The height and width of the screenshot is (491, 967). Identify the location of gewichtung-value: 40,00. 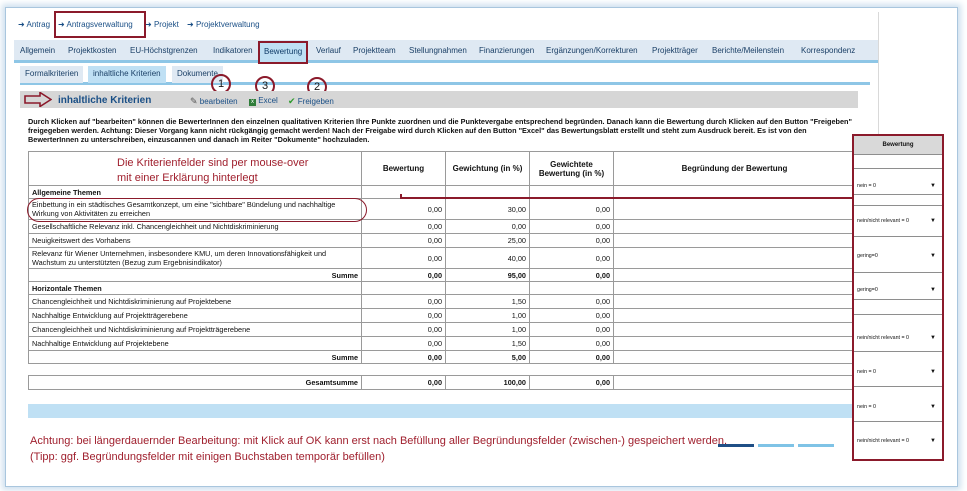
(487, 258).